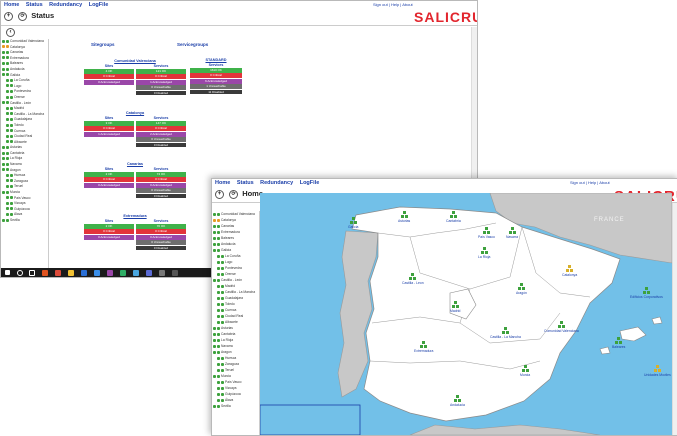 The width and height of the screenshot is (677, 436). Describe the element at coordinates (486, 233) in the screenshot. I see `region-marker: País Vasco` at that location.